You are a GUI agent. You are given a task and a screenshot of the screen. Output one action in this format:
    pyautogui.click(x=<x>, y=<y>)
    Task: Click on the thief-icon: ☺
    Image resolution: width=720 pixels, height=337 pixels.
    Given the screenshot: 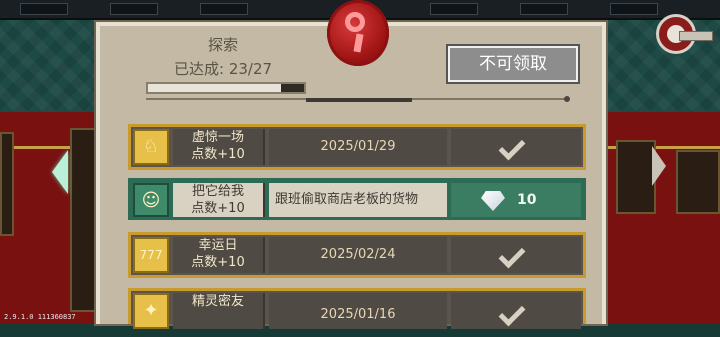 What is the action you would take?
    pyautogui.click(x=151, y=200)
    